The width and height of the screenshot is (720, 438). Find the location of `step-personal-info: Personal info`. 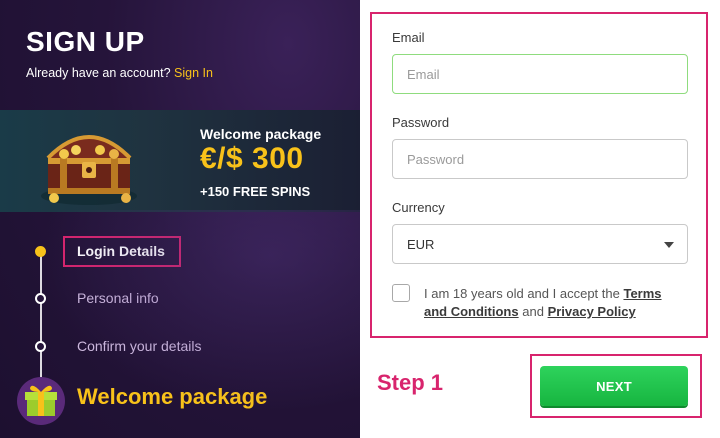

step-personal-info: Personal info is located at coordinates (118, 298).